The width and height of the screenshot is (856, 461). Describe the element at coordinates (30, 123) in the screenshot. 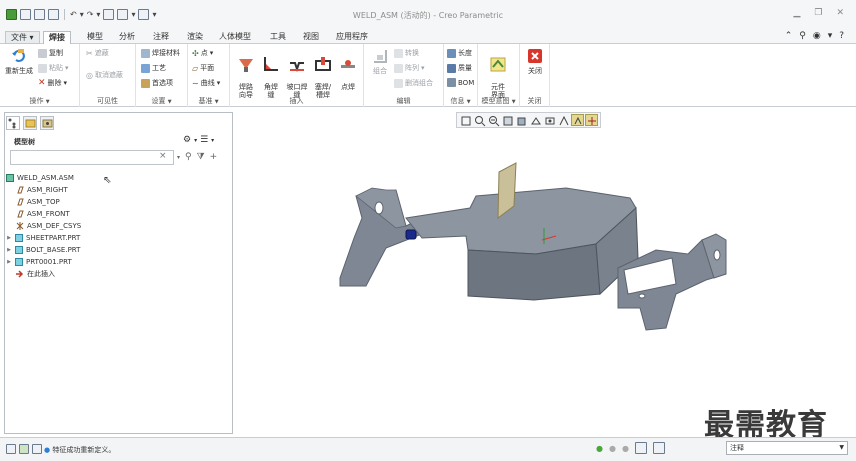

I see `folder-browser-tab` at that location.